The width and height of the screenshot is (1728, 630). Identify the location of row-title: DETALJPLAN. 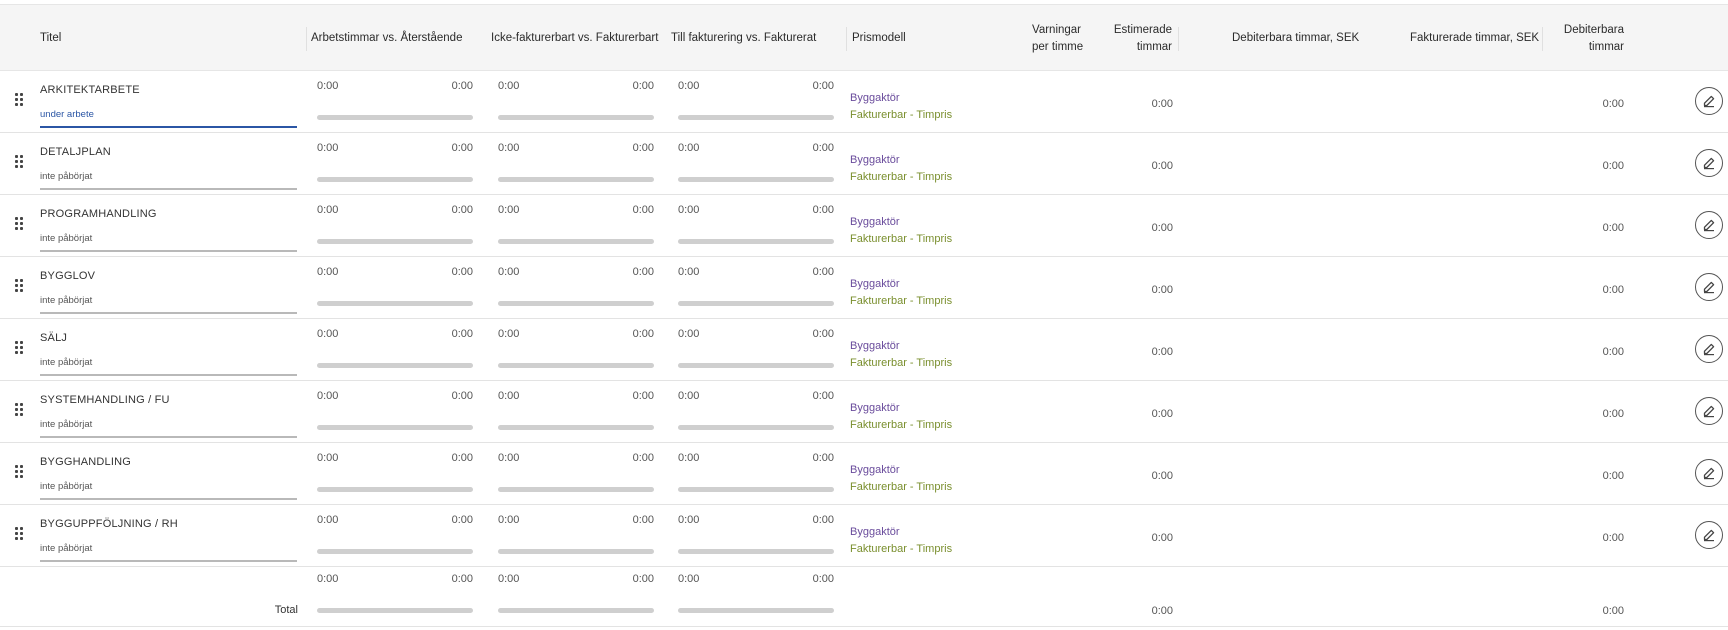
(75, 152).